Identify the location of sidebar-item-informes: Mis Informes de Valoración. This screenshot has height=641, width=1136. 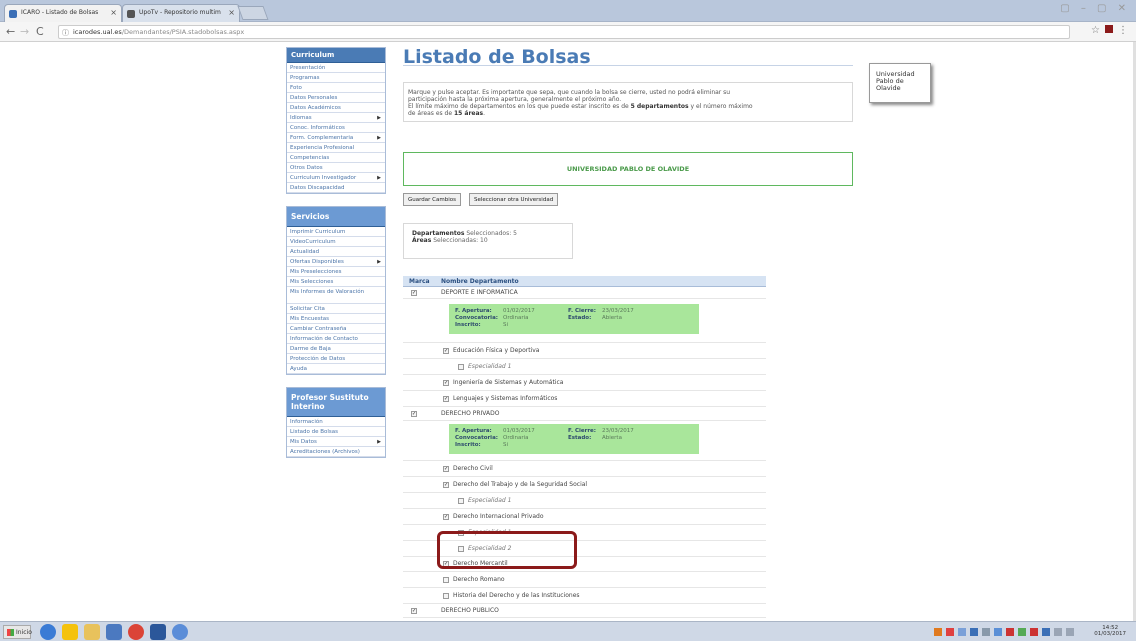
(336, 295).